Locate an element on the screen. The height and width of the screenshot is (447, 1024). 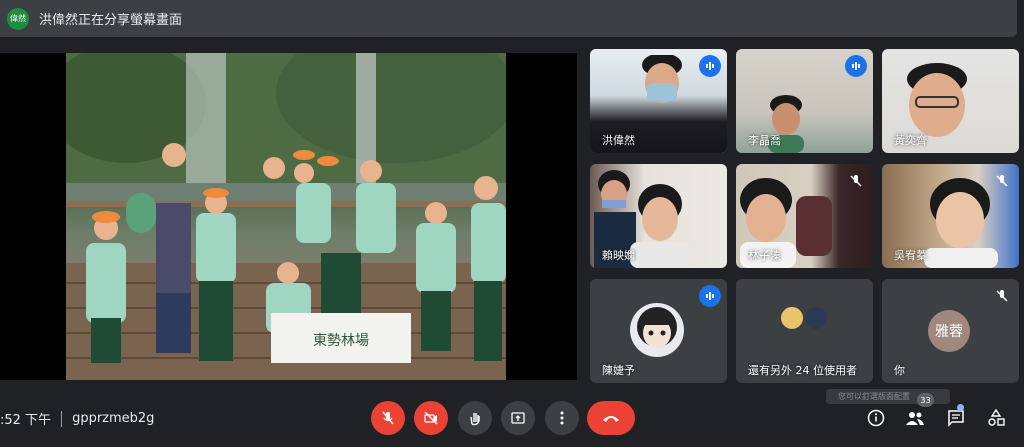
participants-button is located at coordinates (915, 418).